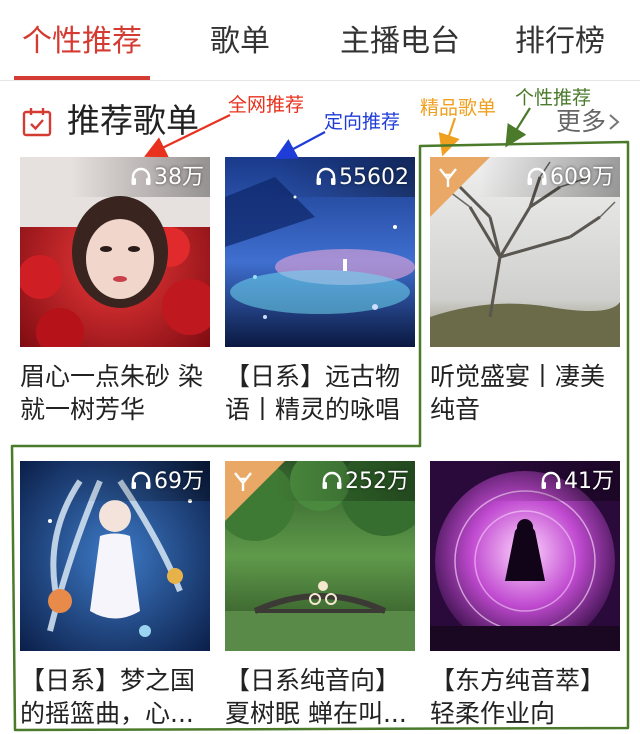 Image resolution: width=640 pixels, height=734 pixels. I want to click on chevron-right-icon, so click(614, 122).